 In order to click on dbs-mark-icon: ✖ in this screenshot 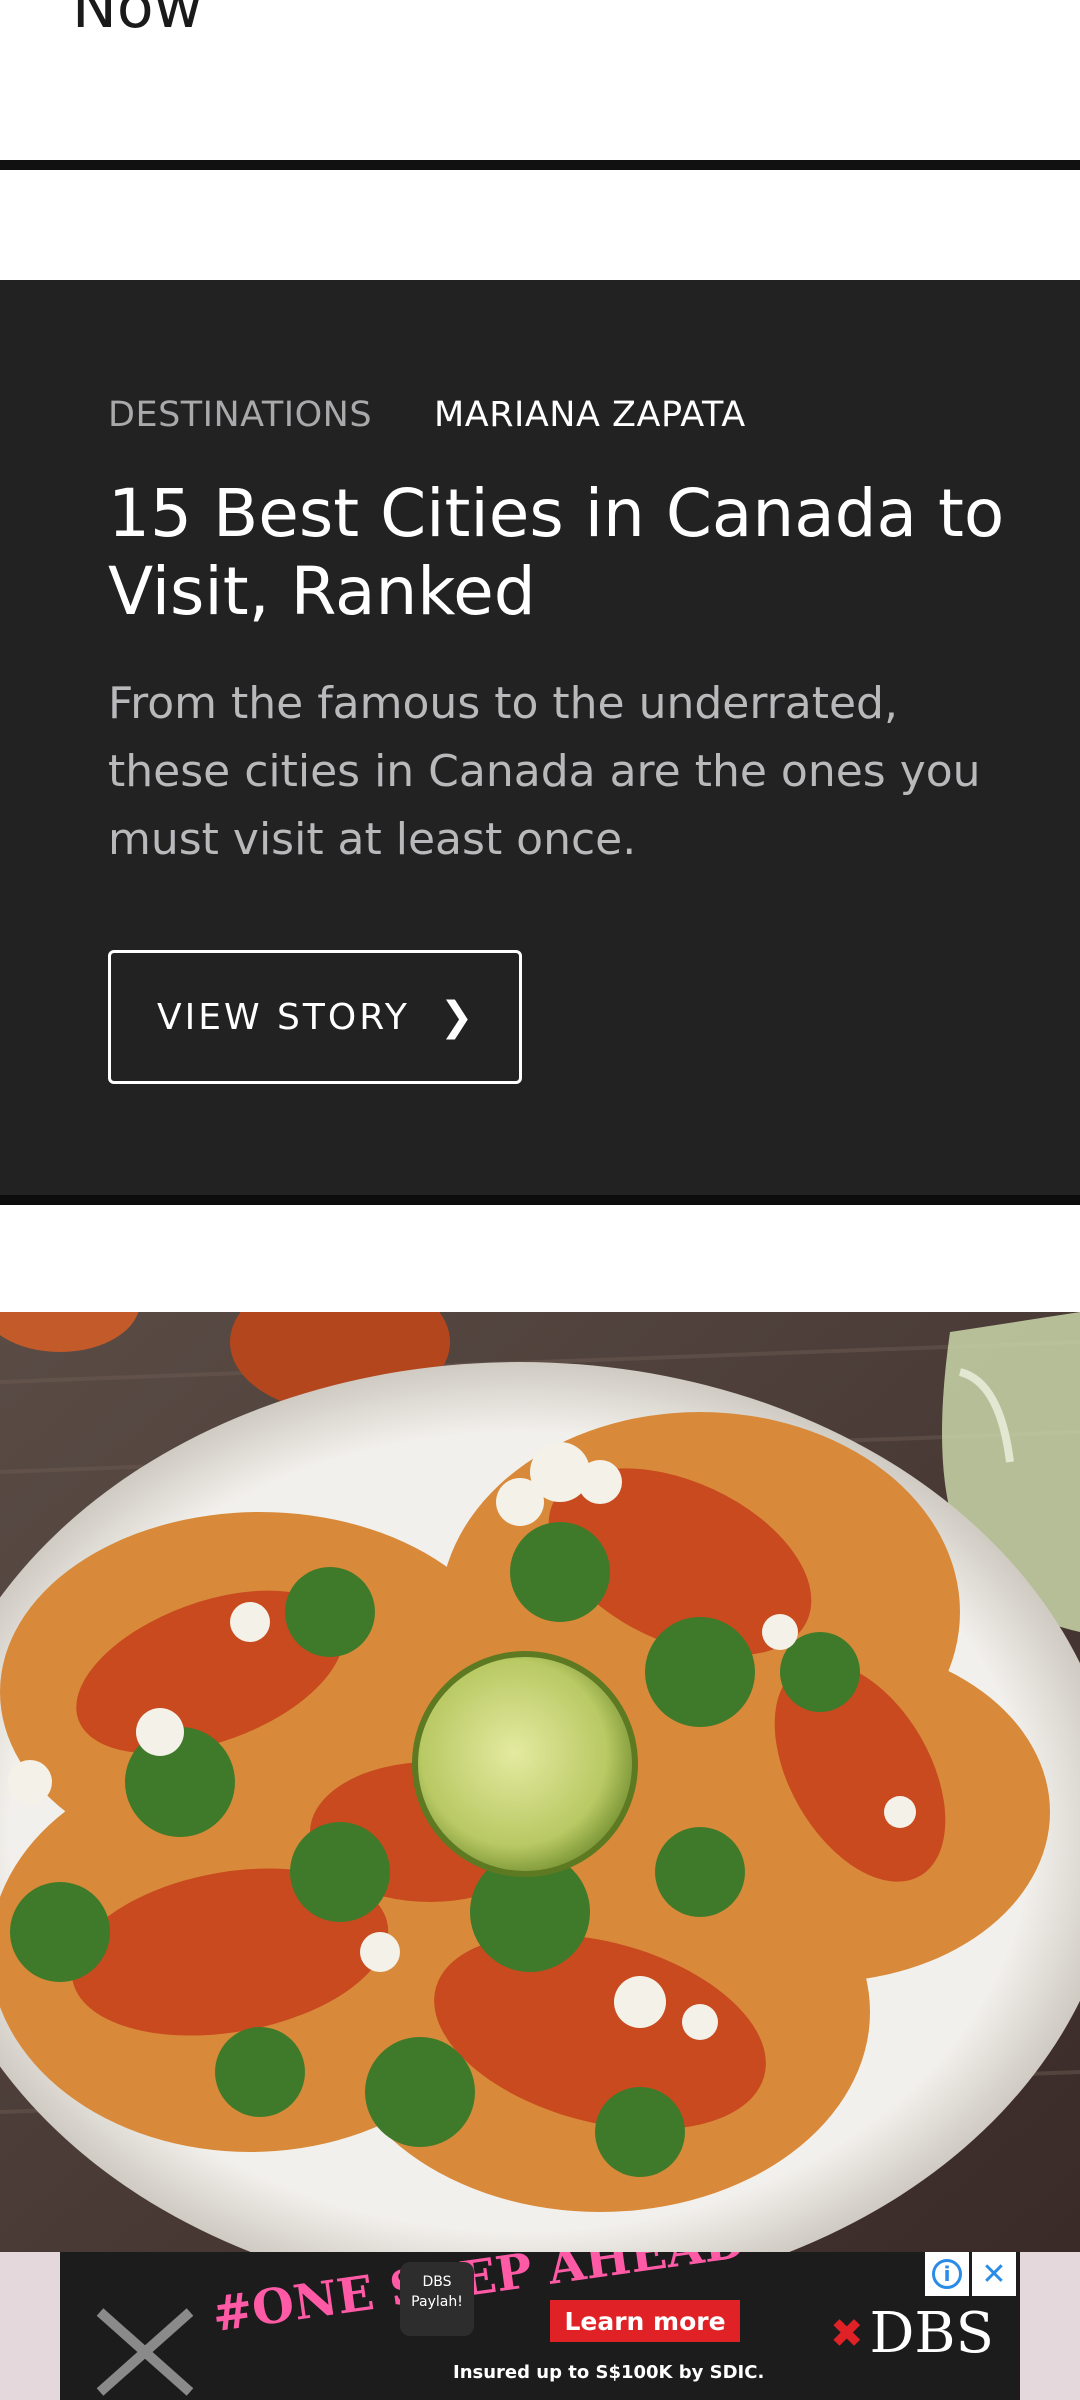, I will do `click(847, 2334)`.